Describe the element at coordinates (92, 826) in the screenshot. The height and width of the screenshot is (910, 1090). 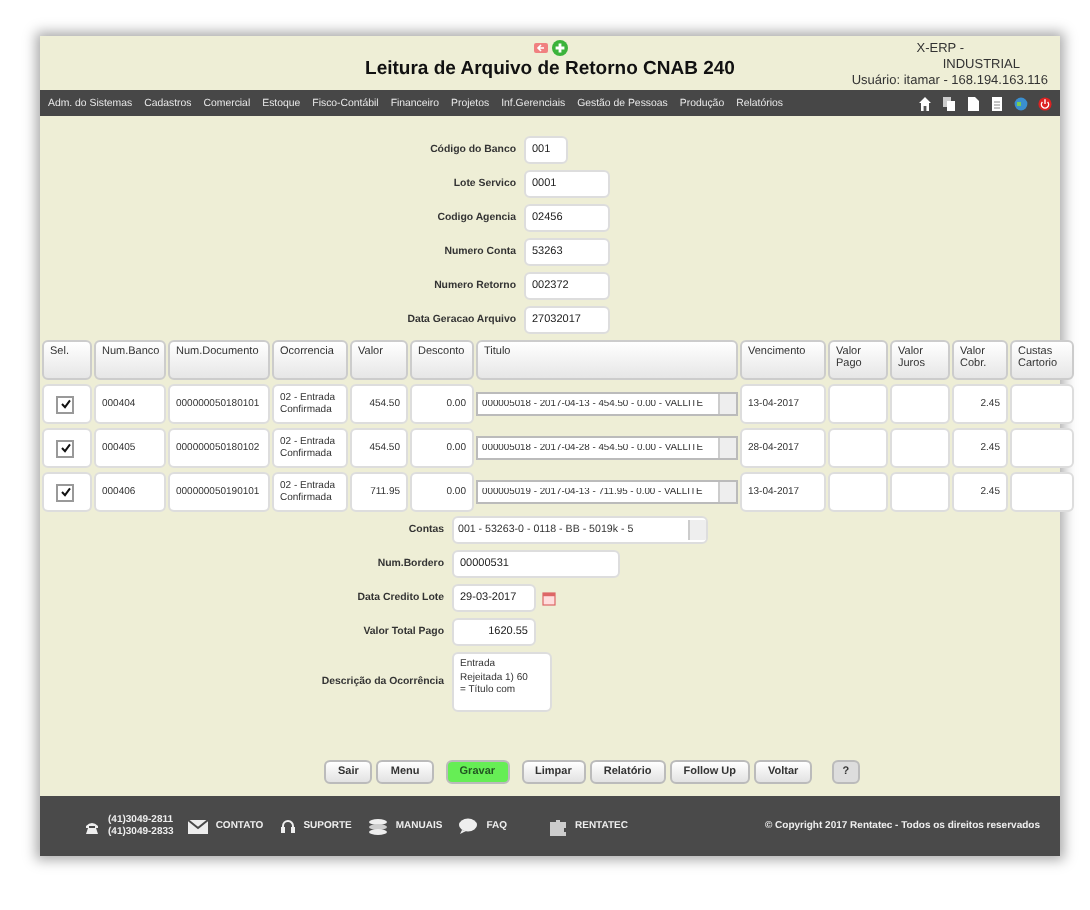
I see `phone-icon` at that location.